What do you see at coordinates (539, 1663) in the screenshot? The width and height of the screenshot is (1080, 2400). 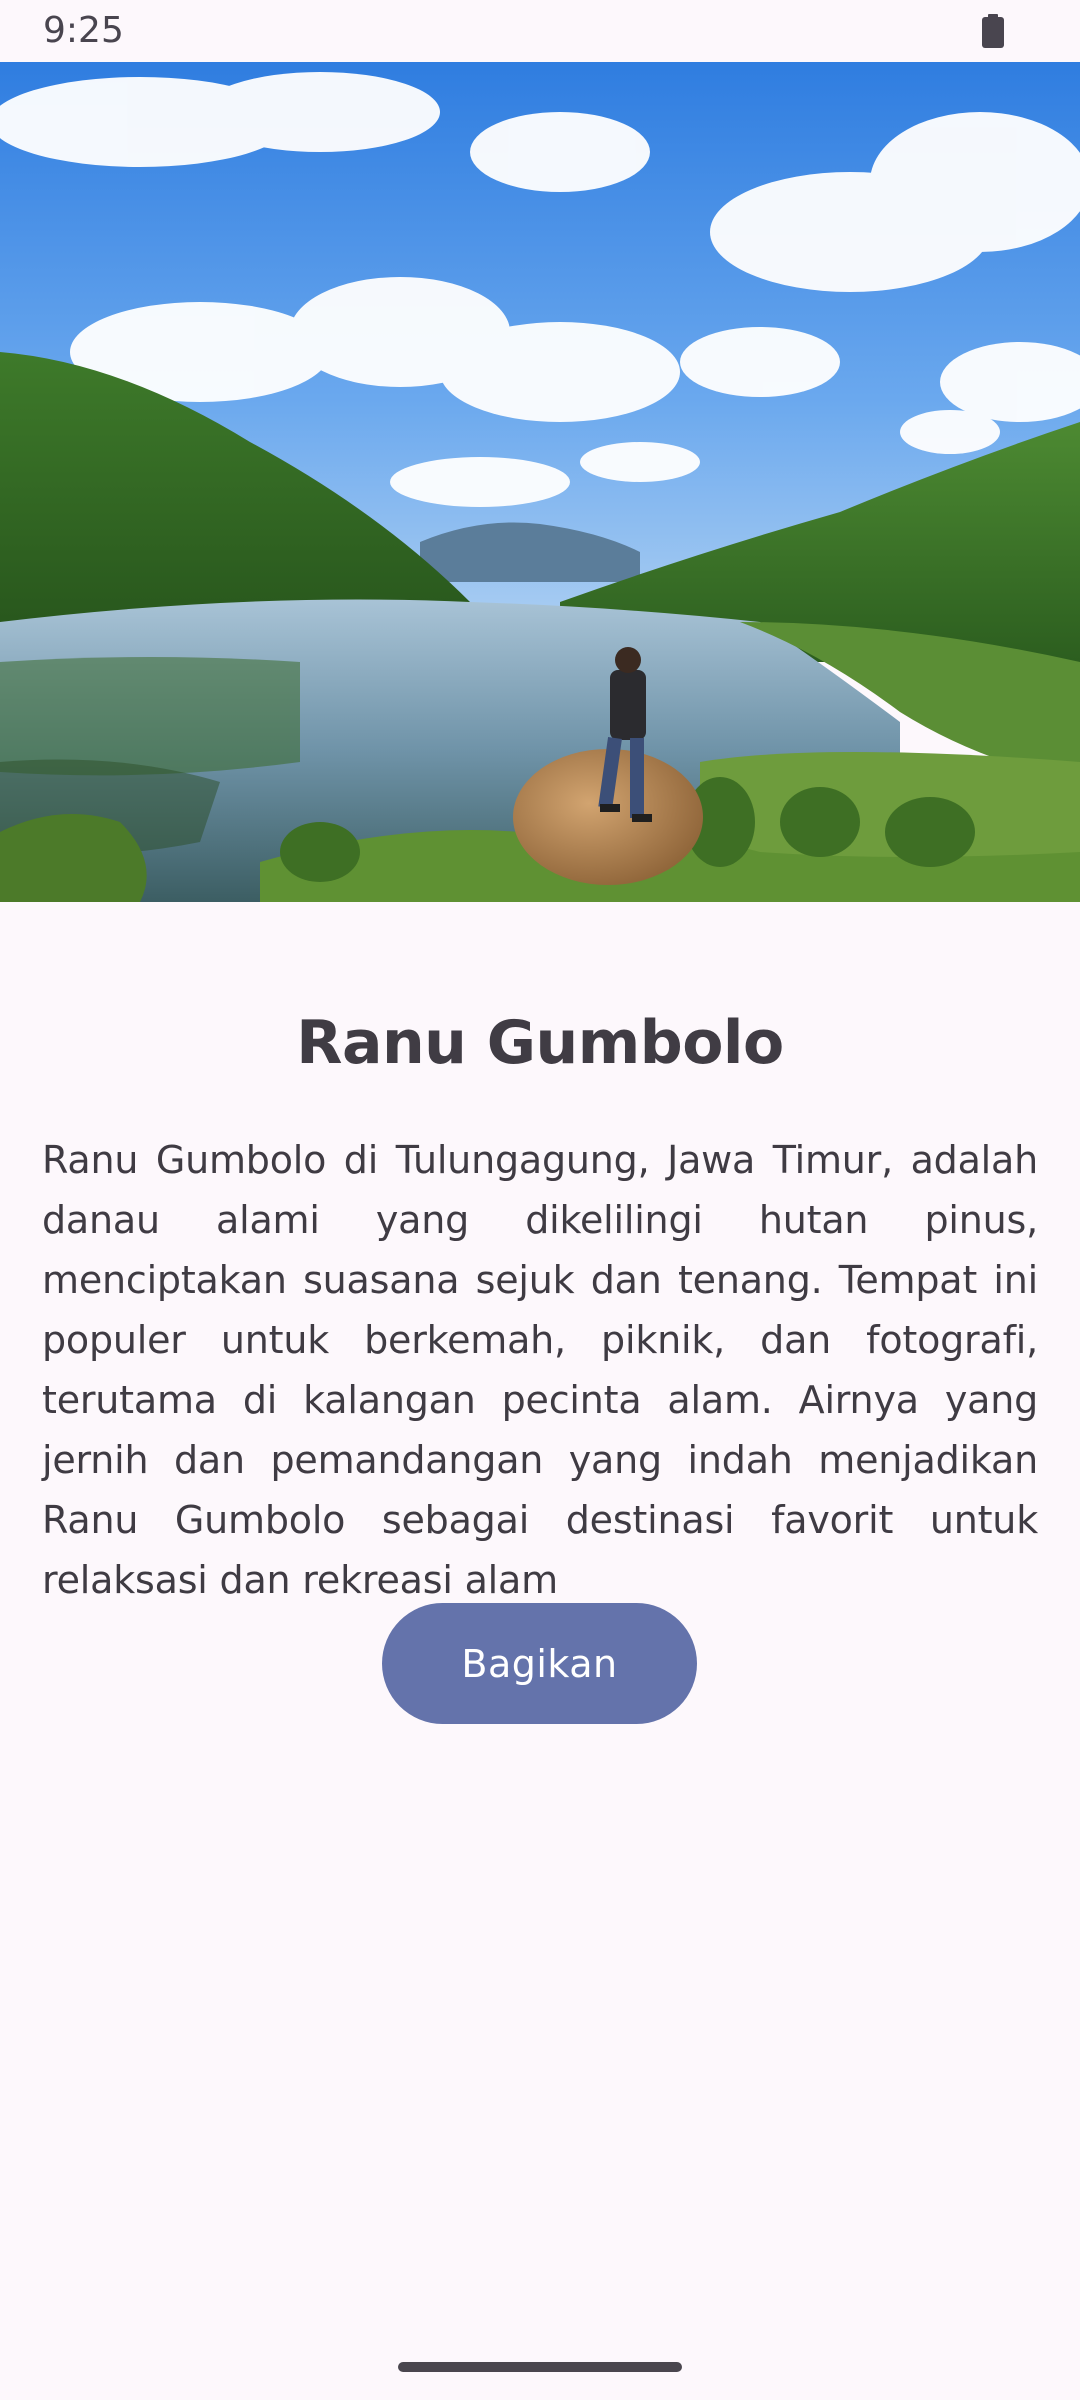 I see `share-button: Bagikan` at bounding box center [539, 1663].